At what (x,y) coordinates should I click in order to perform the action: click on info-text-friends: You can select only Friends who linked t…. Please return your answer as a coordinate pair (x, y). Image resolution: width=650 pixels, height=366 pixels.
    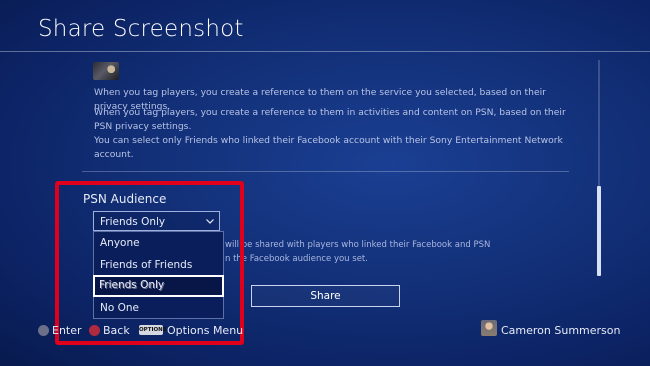
    Looking at the image, I should click on (328, 147).